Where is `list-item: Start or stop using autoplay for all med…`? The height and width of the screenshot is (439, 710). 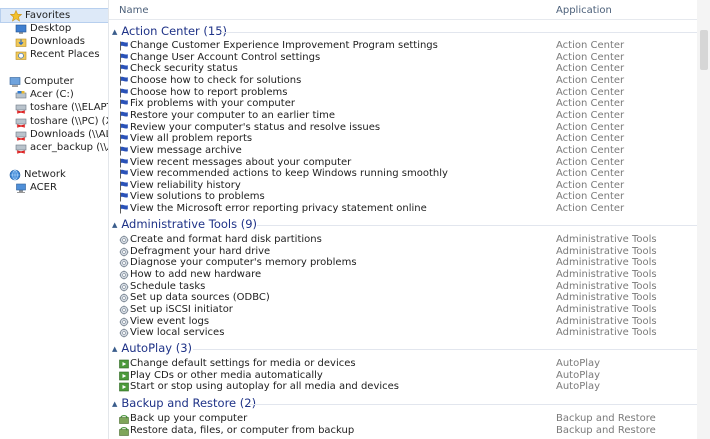
list-item: Start or stop using autoplay for all med… is located at coordinates (409, 387).